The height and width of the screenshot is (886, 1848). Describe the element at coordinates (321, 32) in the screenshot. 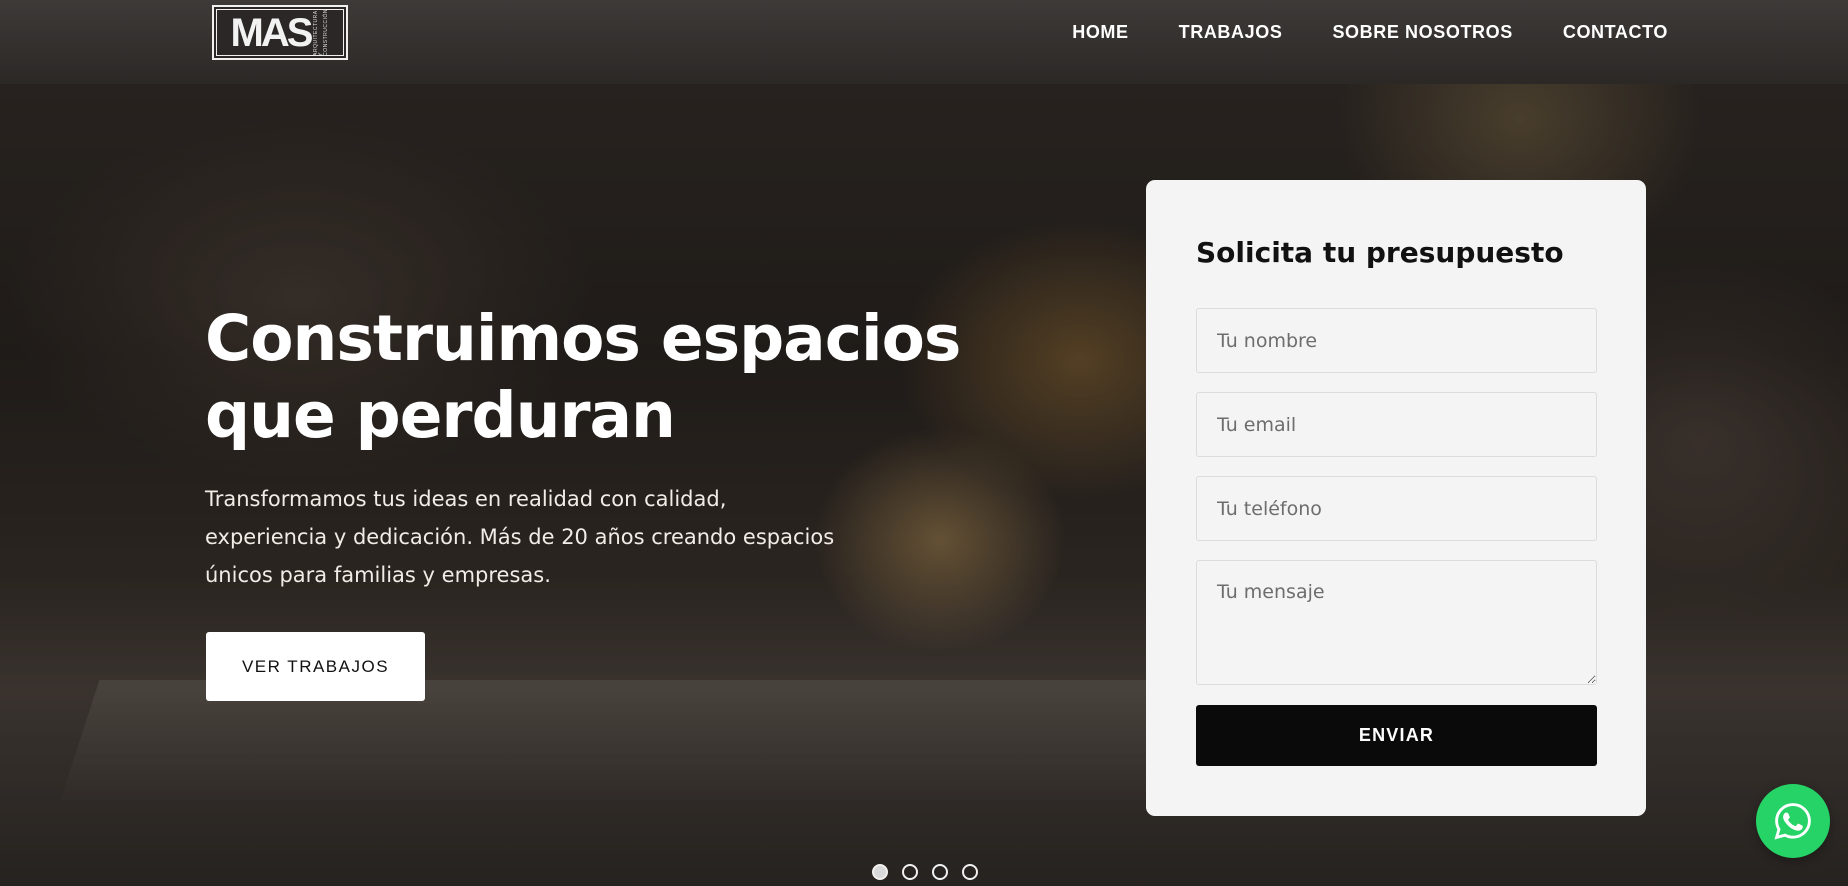

I see `logo-subtitle: ARQUITECTURA Y CONSTRUCCIÓN` at that location.